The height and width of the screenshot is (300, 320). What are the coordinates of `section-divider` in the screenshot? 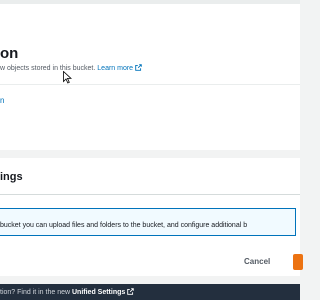 It's located at (150, 84).